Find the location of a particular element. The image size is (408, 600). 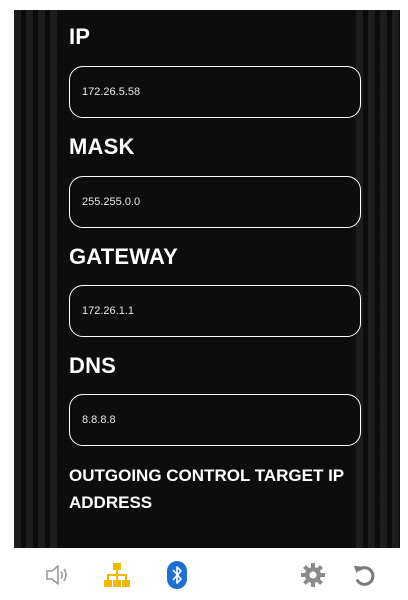

ip-value: 172.26.5.58 is located at coordinates (111, 92).